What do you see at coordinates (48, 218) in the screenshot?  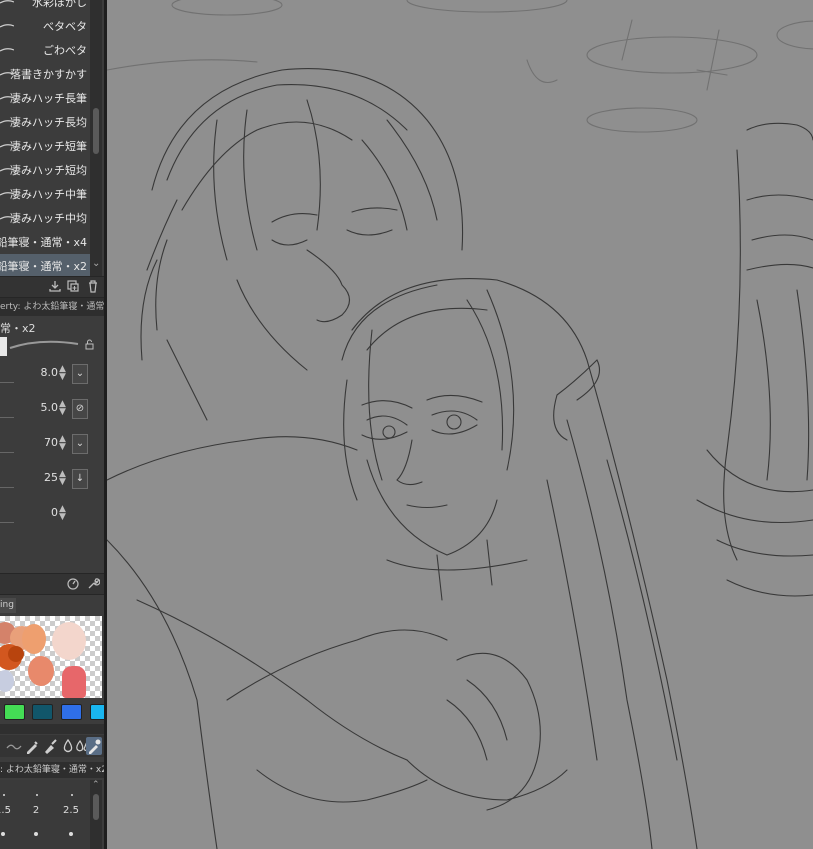 I see `brush-item-label: 凄みハッチ中均` at bounding box center [48, 218].